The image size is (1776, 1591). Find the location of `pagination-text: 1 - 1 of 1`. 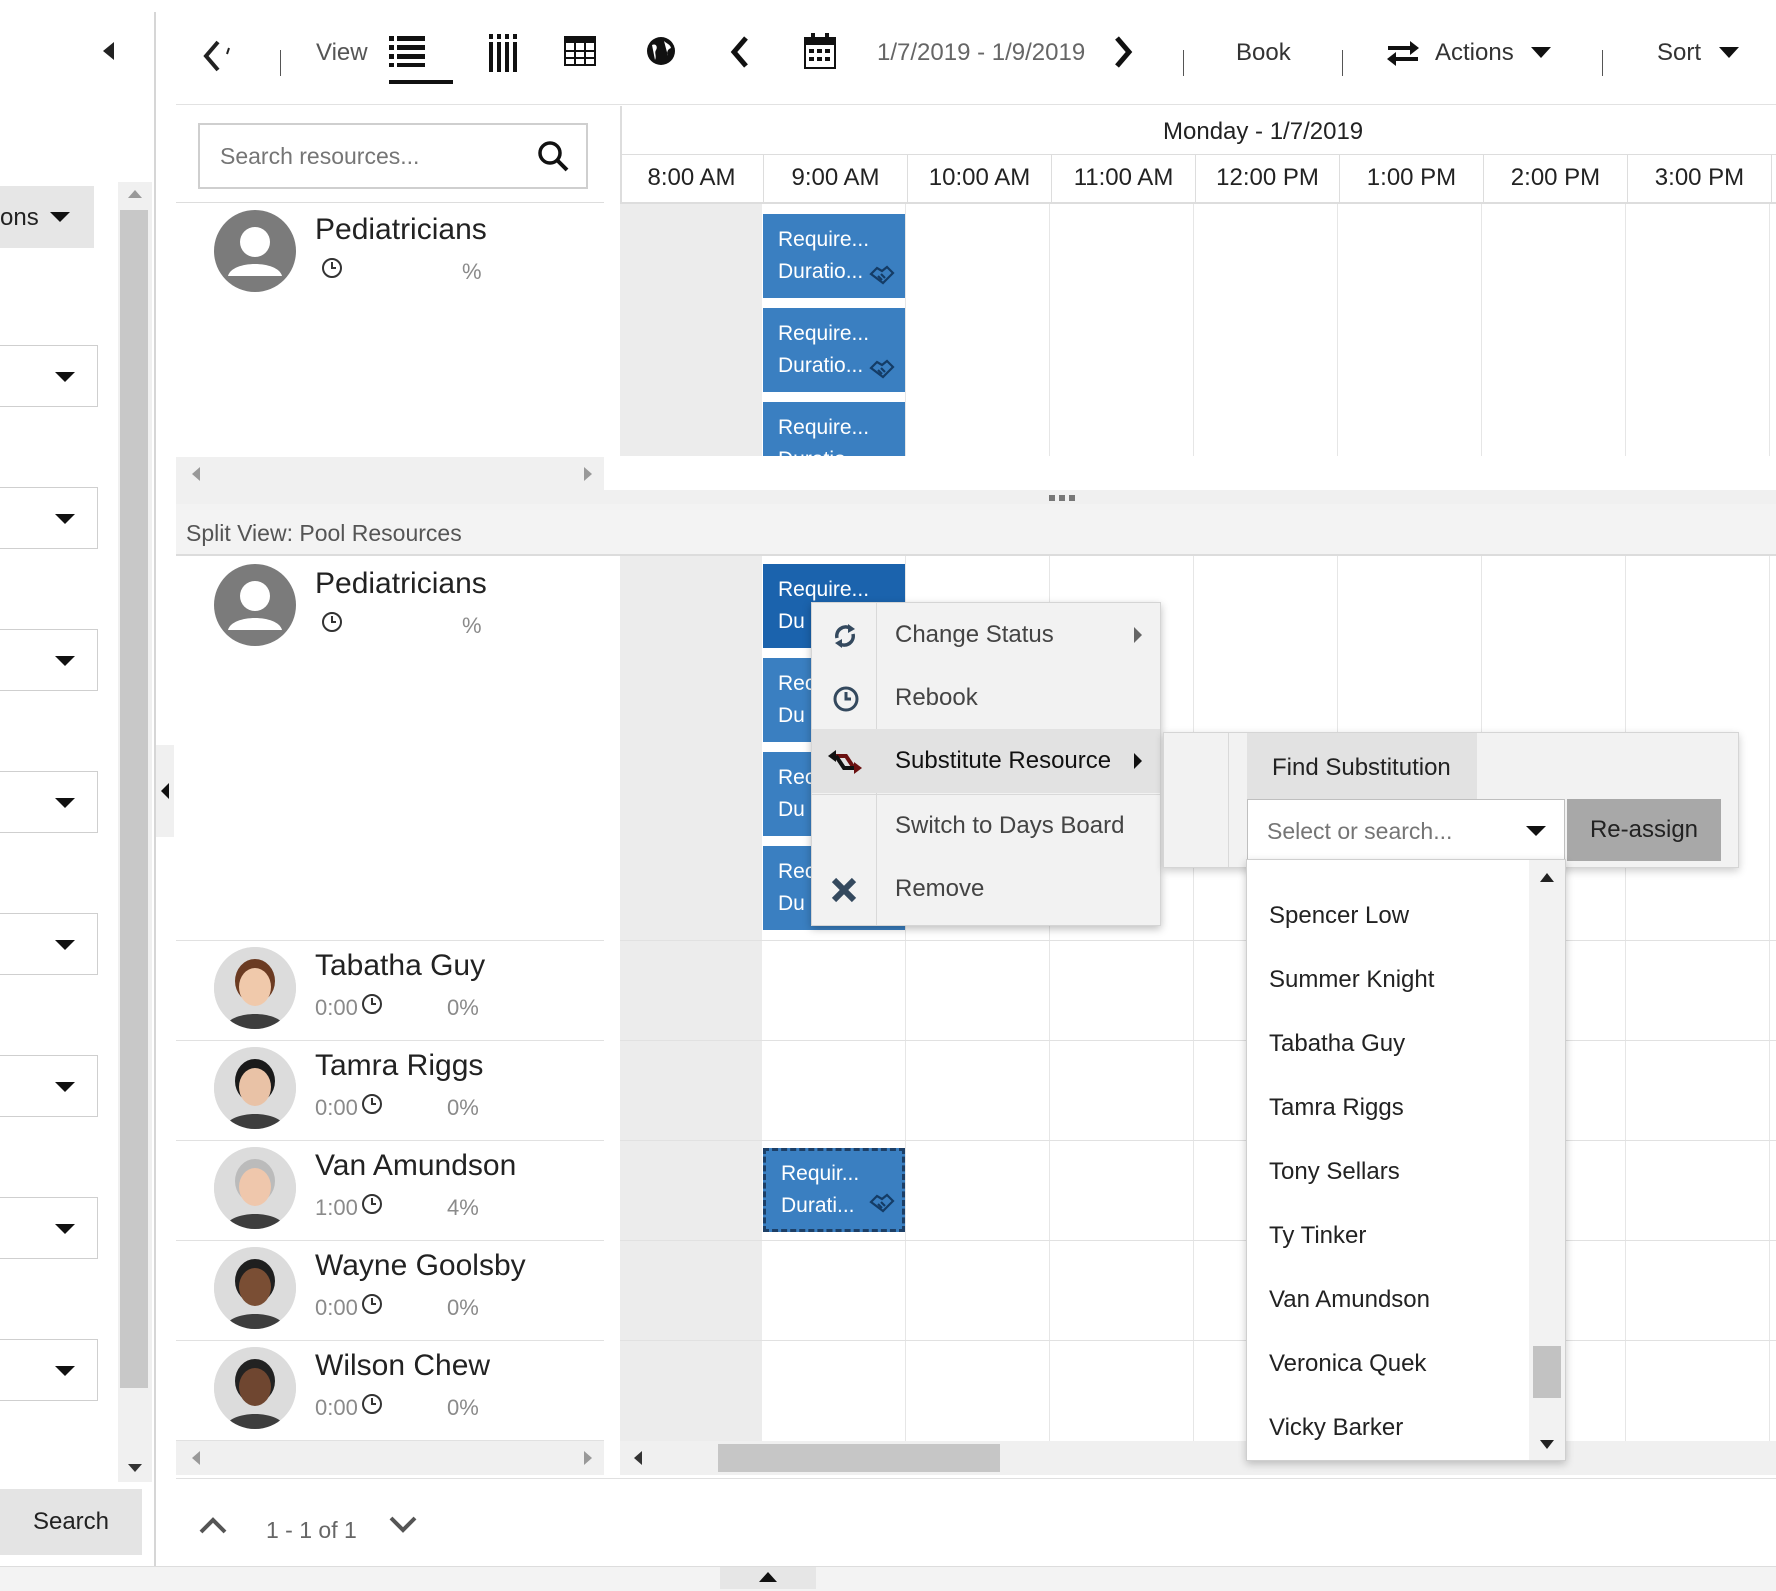

pagination-text: 1 - 1 of 1 is located at coordinates (311, 1530).